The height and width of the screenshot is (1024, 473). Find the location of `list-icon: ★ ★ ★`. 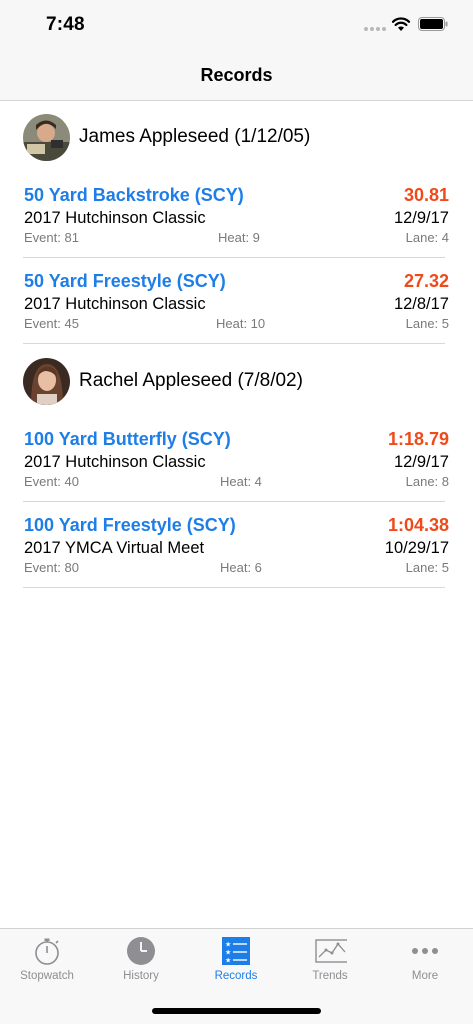

list-icon: ★ ★ ★ is located at coordinates (236, 951).